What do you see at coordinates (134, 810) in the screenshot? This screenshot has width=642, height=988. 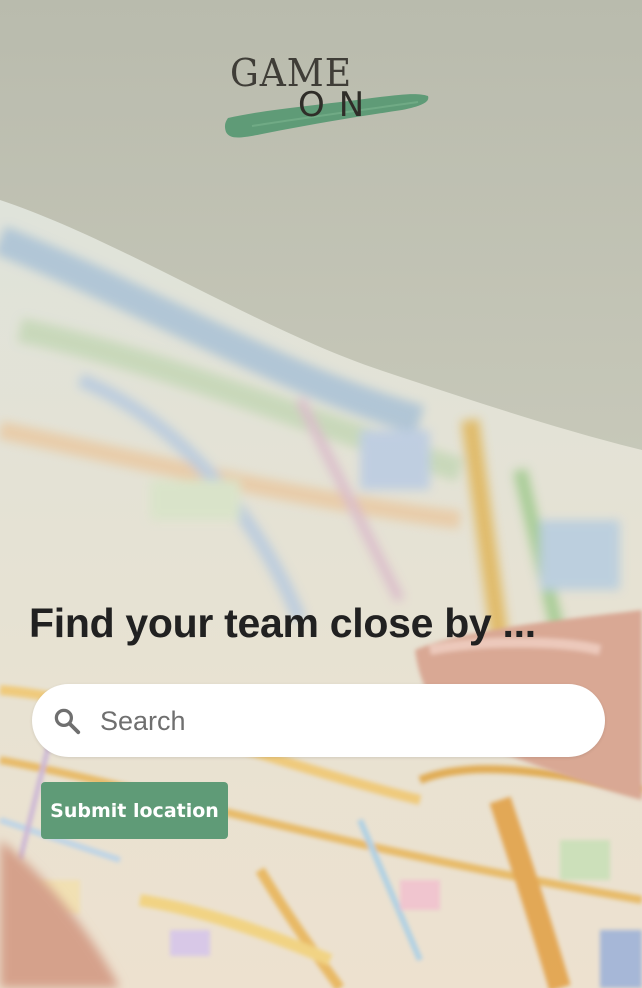 I see `submit-location-button: Submit location` at bounding box center [134, 810].